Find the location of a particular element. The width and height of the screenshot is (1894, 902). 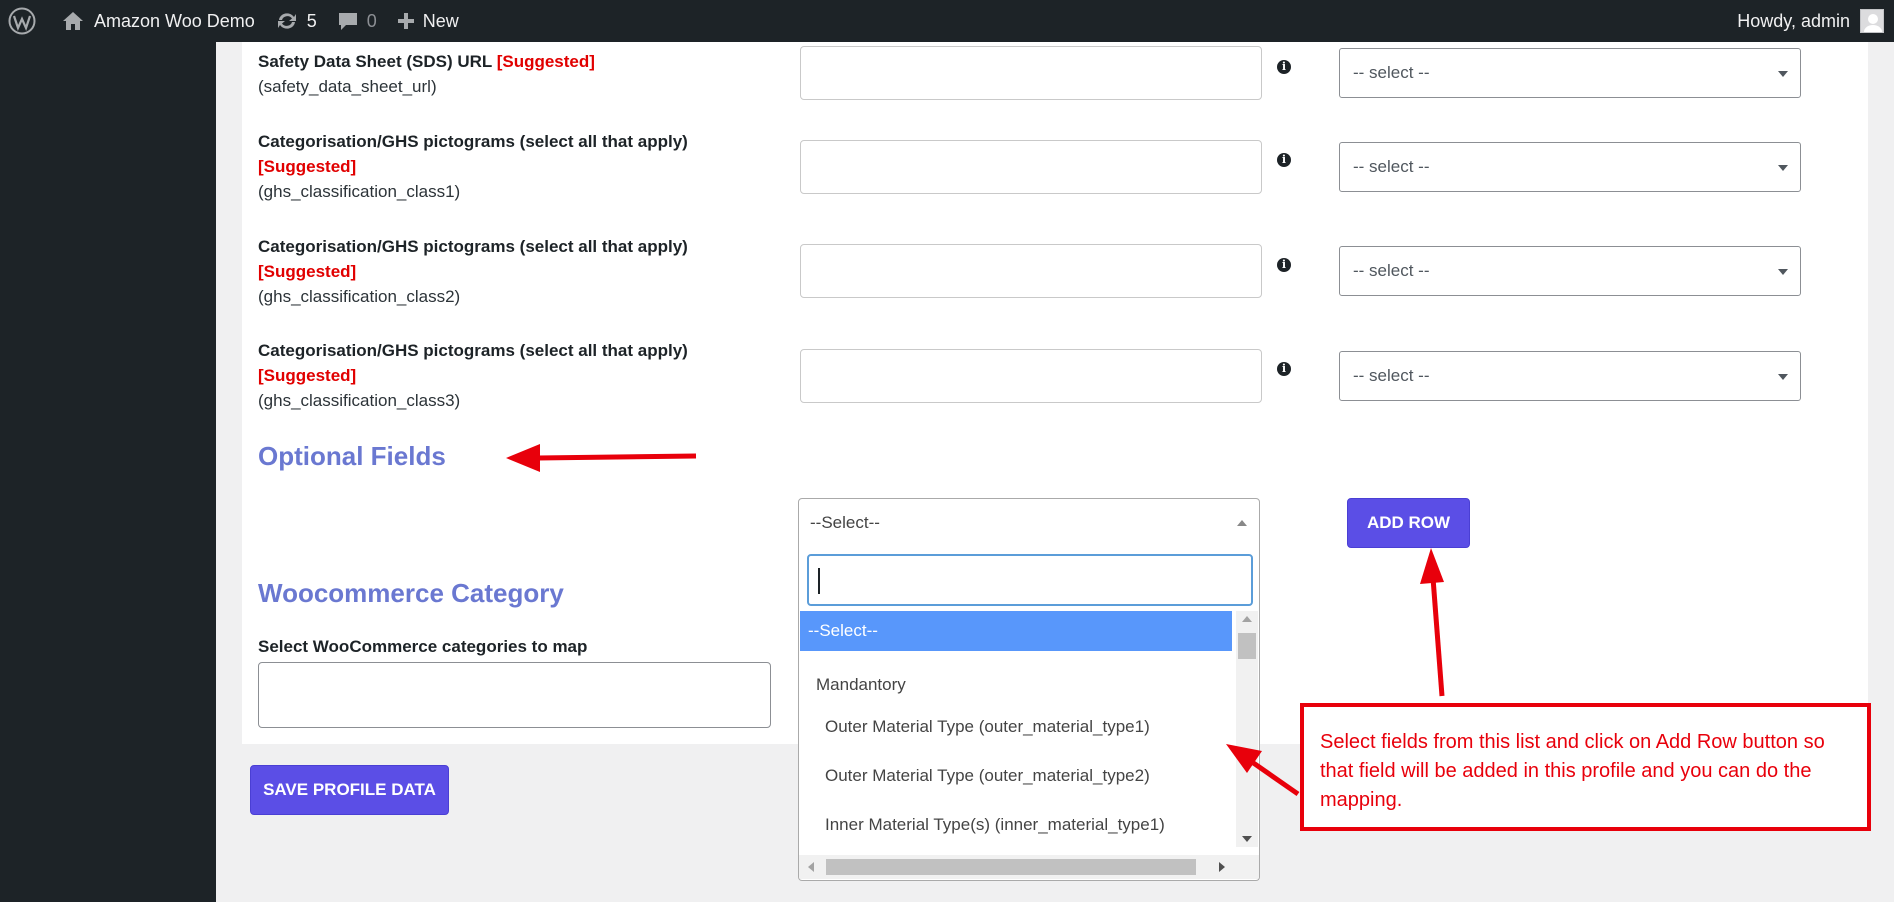

new-label: New is located at coordinates (440, 20).